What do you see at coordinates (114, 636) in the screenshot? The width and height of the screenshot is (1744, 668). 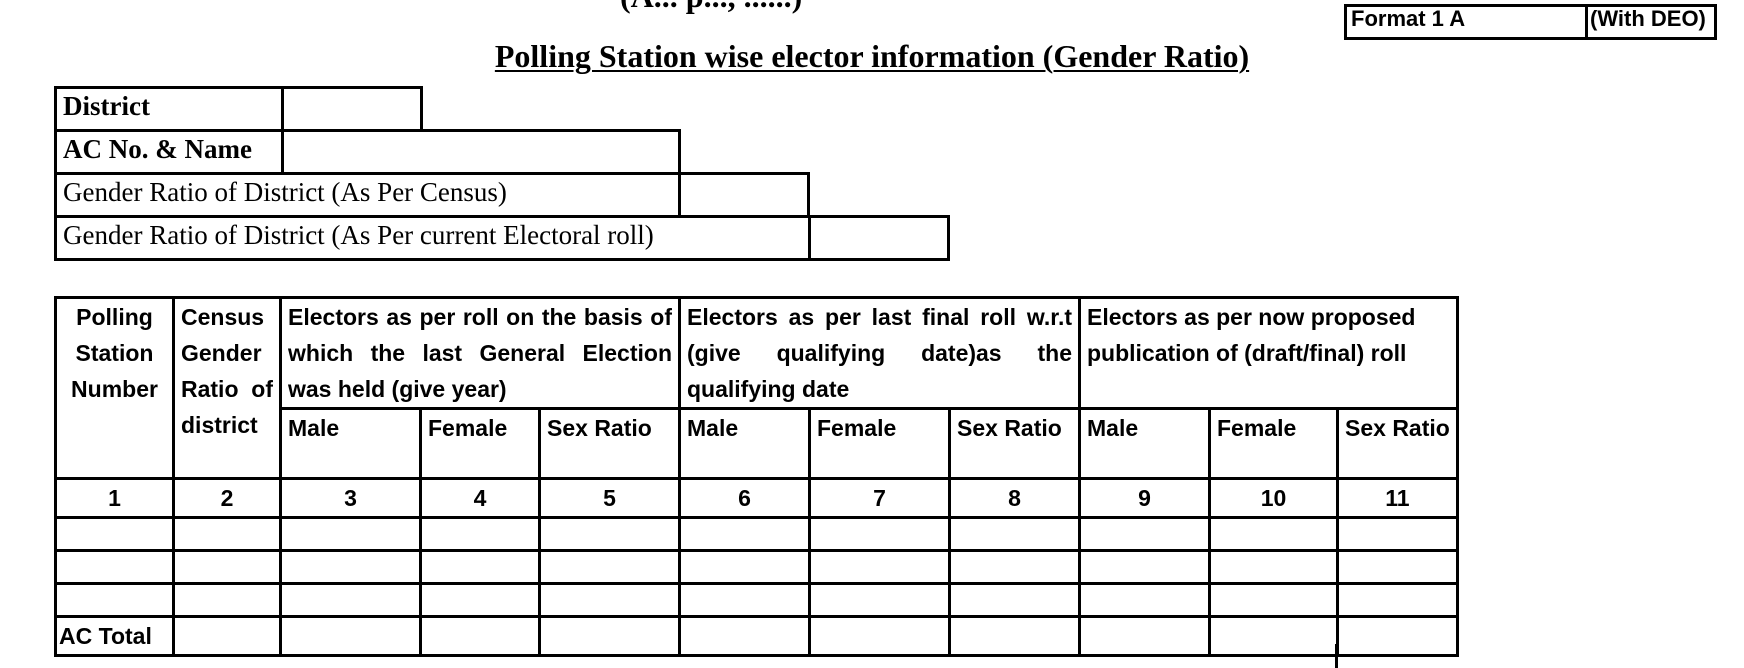 I see `ac-total-label: AC Total` at bounding box center [114, 636].